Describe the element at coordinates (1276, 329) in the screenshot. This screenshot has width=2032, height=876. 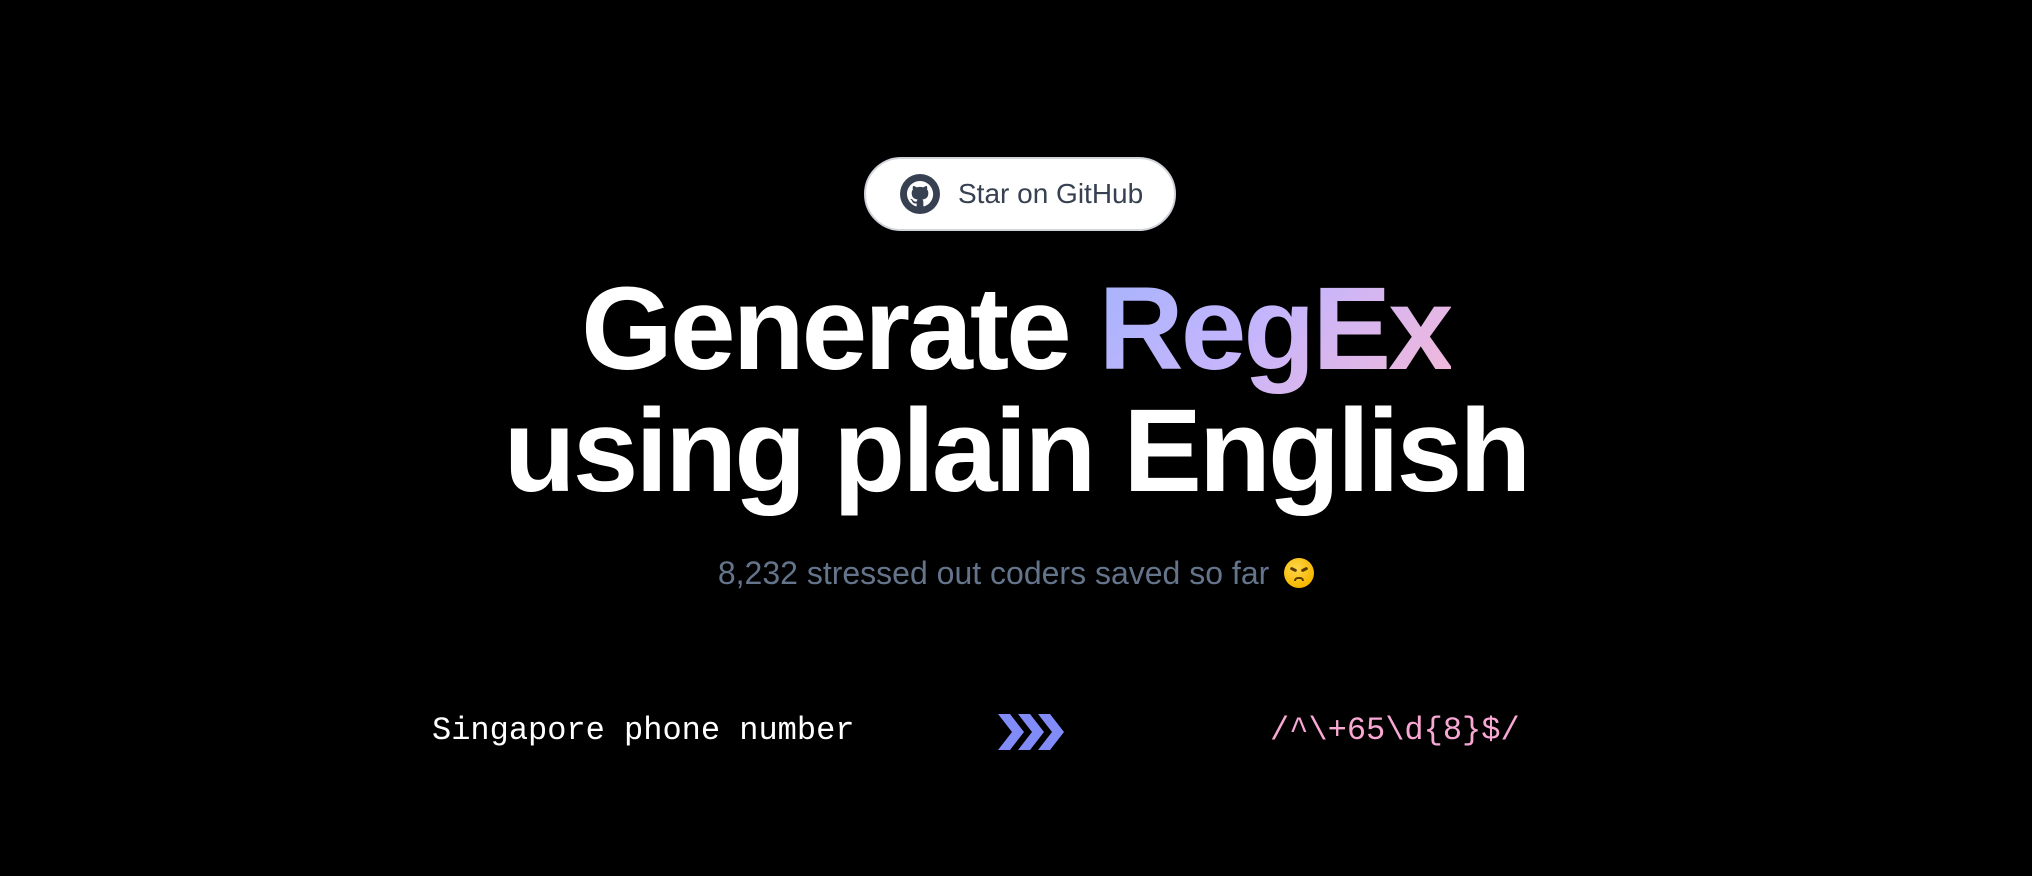
I see `hero-title-accent: RegEx` at that location.